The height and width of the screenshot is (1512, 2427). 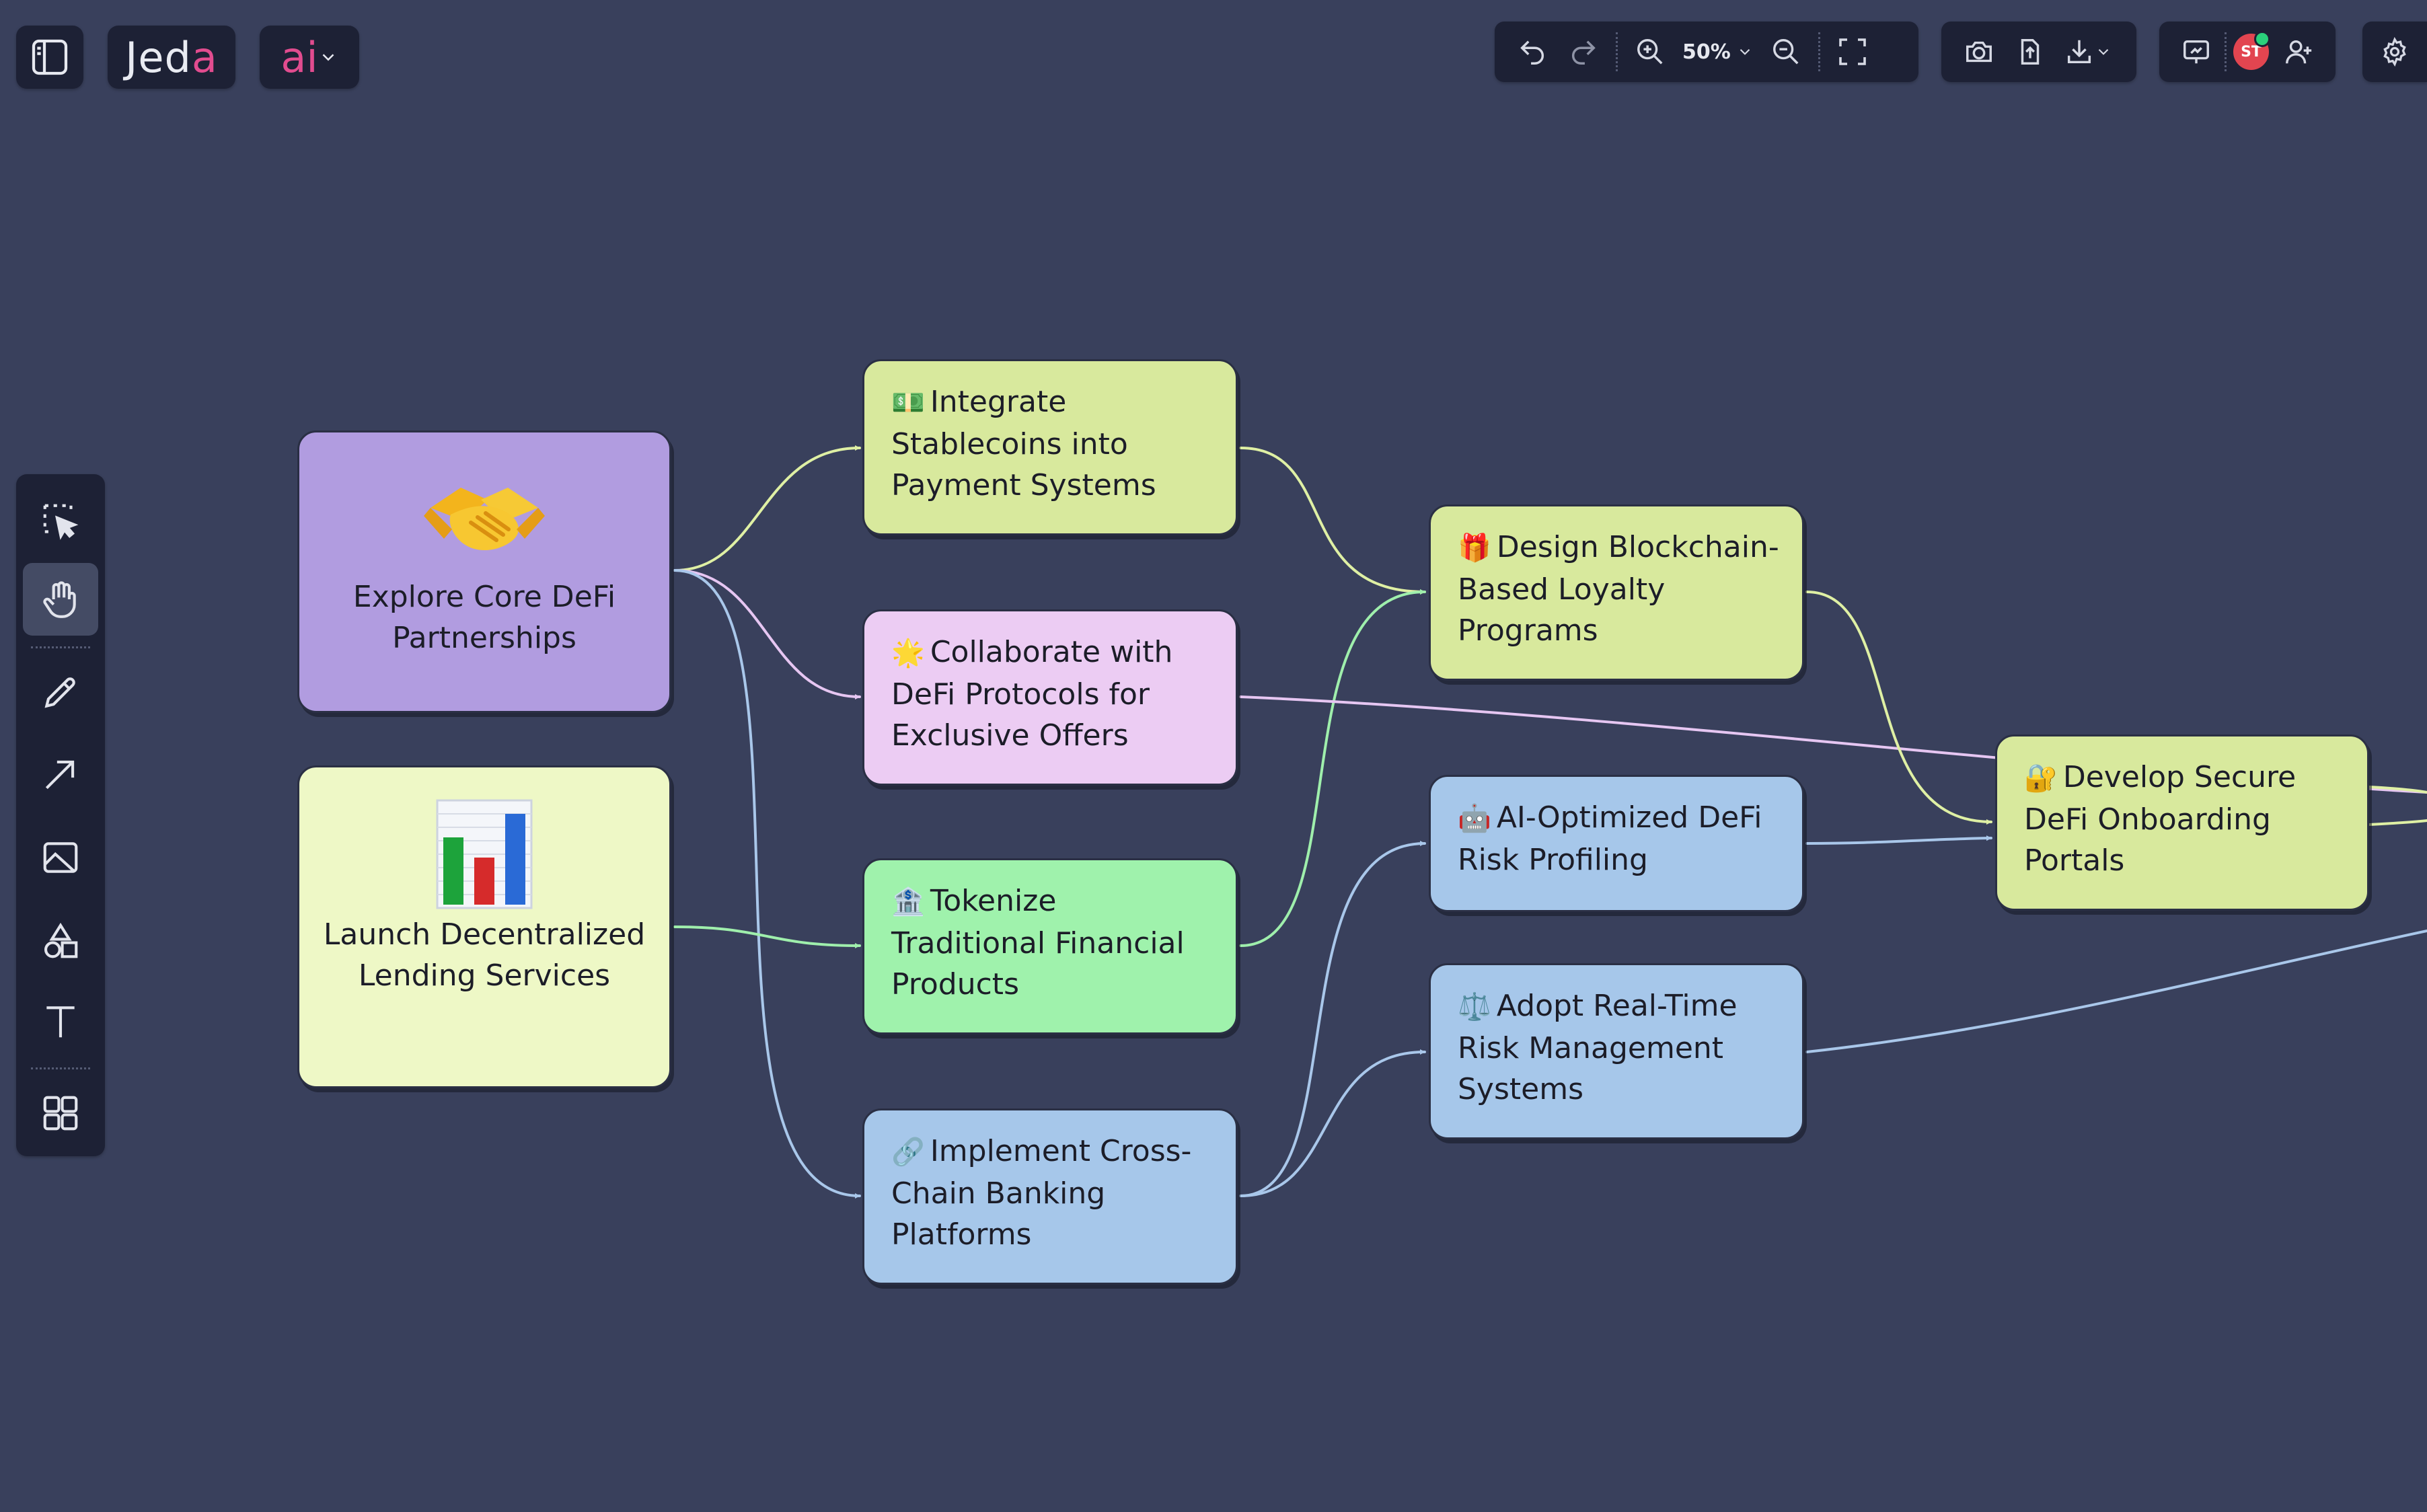 I want to click on zoom-level-dropdown: 50%, so click(x=1718, y=52).